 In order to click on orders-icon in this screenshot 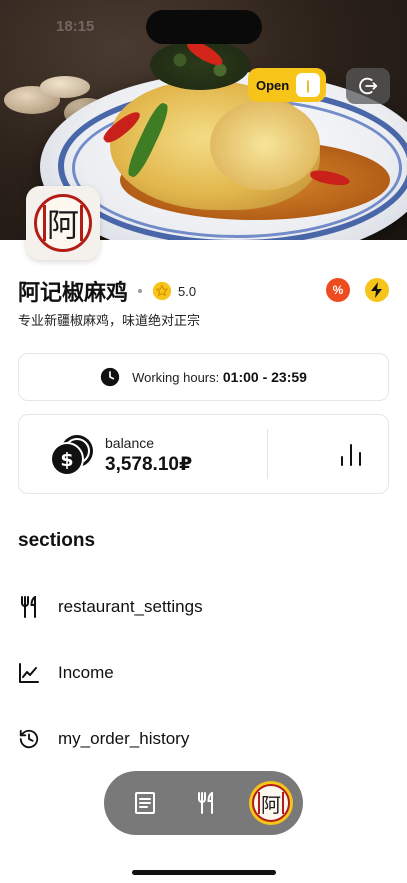, I will do `click(145, 803)`.